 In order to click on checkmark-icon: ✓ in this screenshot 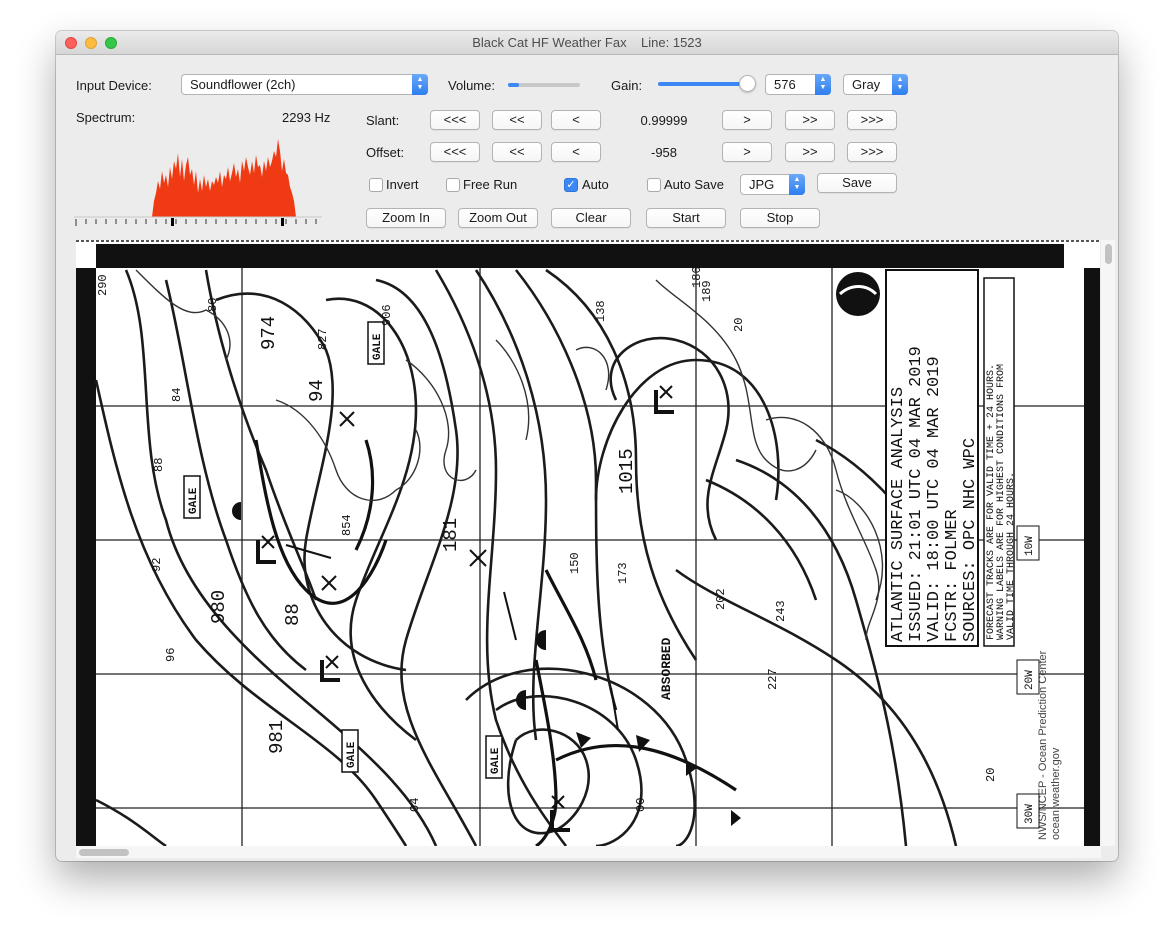, I will do `click(571, 185)`.